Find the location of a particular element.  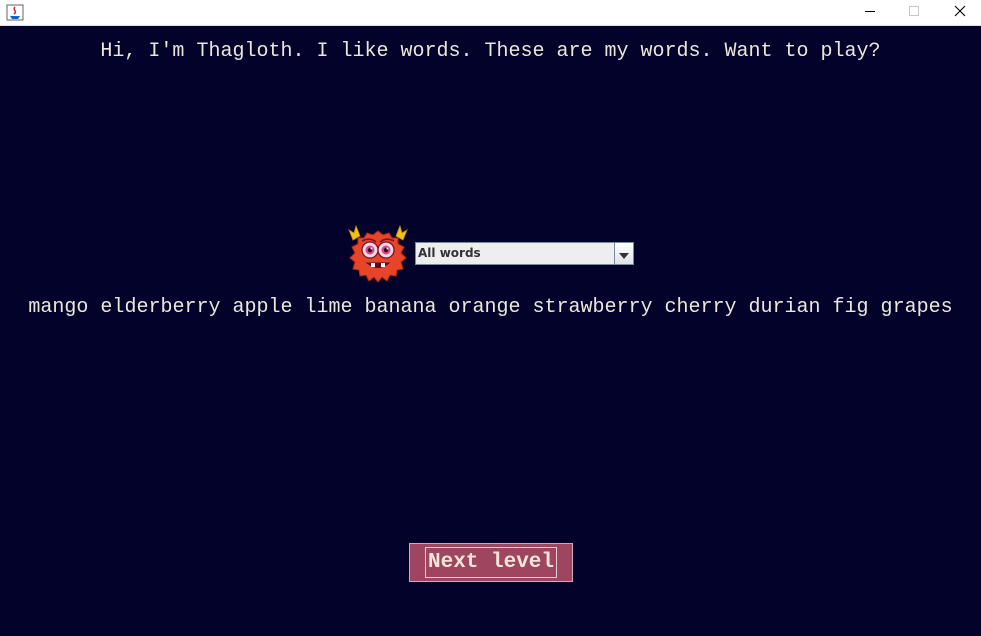

dropdown-arrow-button is located at coordinates (623, 253).